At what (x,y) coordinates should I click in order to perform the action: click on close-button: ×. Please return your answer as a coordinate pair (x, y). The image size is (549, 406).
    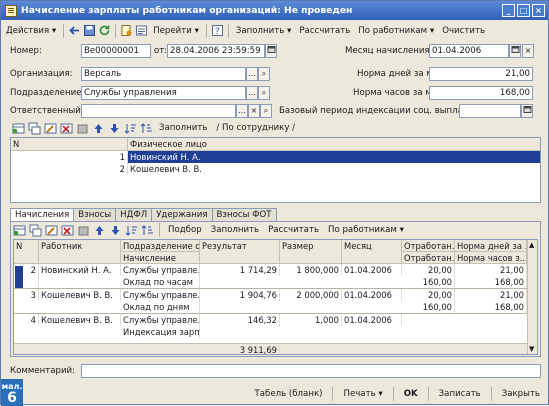
    Looking at the image, I should click on (538, 10).